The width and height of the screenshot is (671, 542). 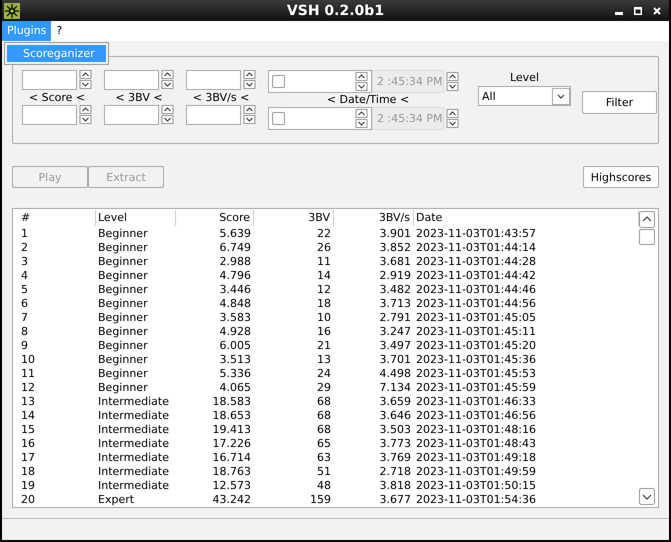 I want to click on scrollbar, so click(x=648, y=358).